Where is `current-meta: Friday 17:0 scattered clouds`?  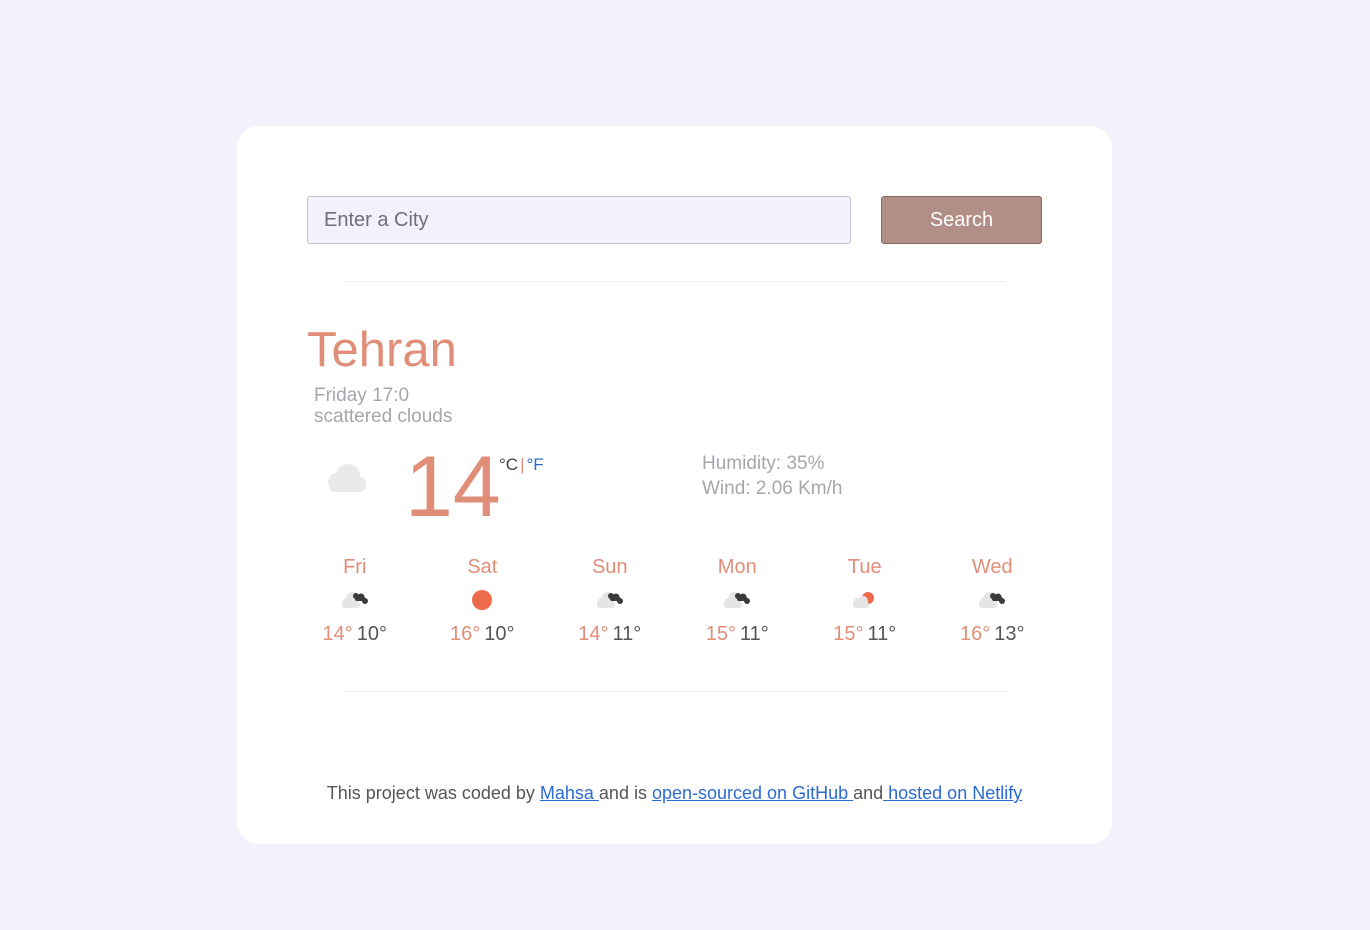 current-meta: Friday 17:0 scattered clouds is located at coordinates (383, 406).